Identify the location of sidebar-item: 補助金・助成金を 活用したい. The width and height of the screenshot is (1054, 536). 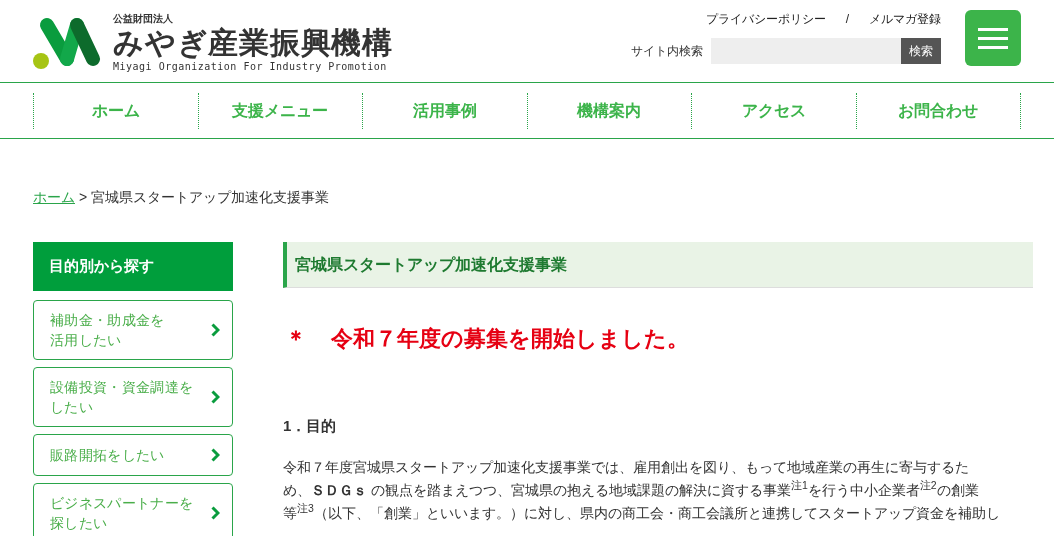
(133, 330).